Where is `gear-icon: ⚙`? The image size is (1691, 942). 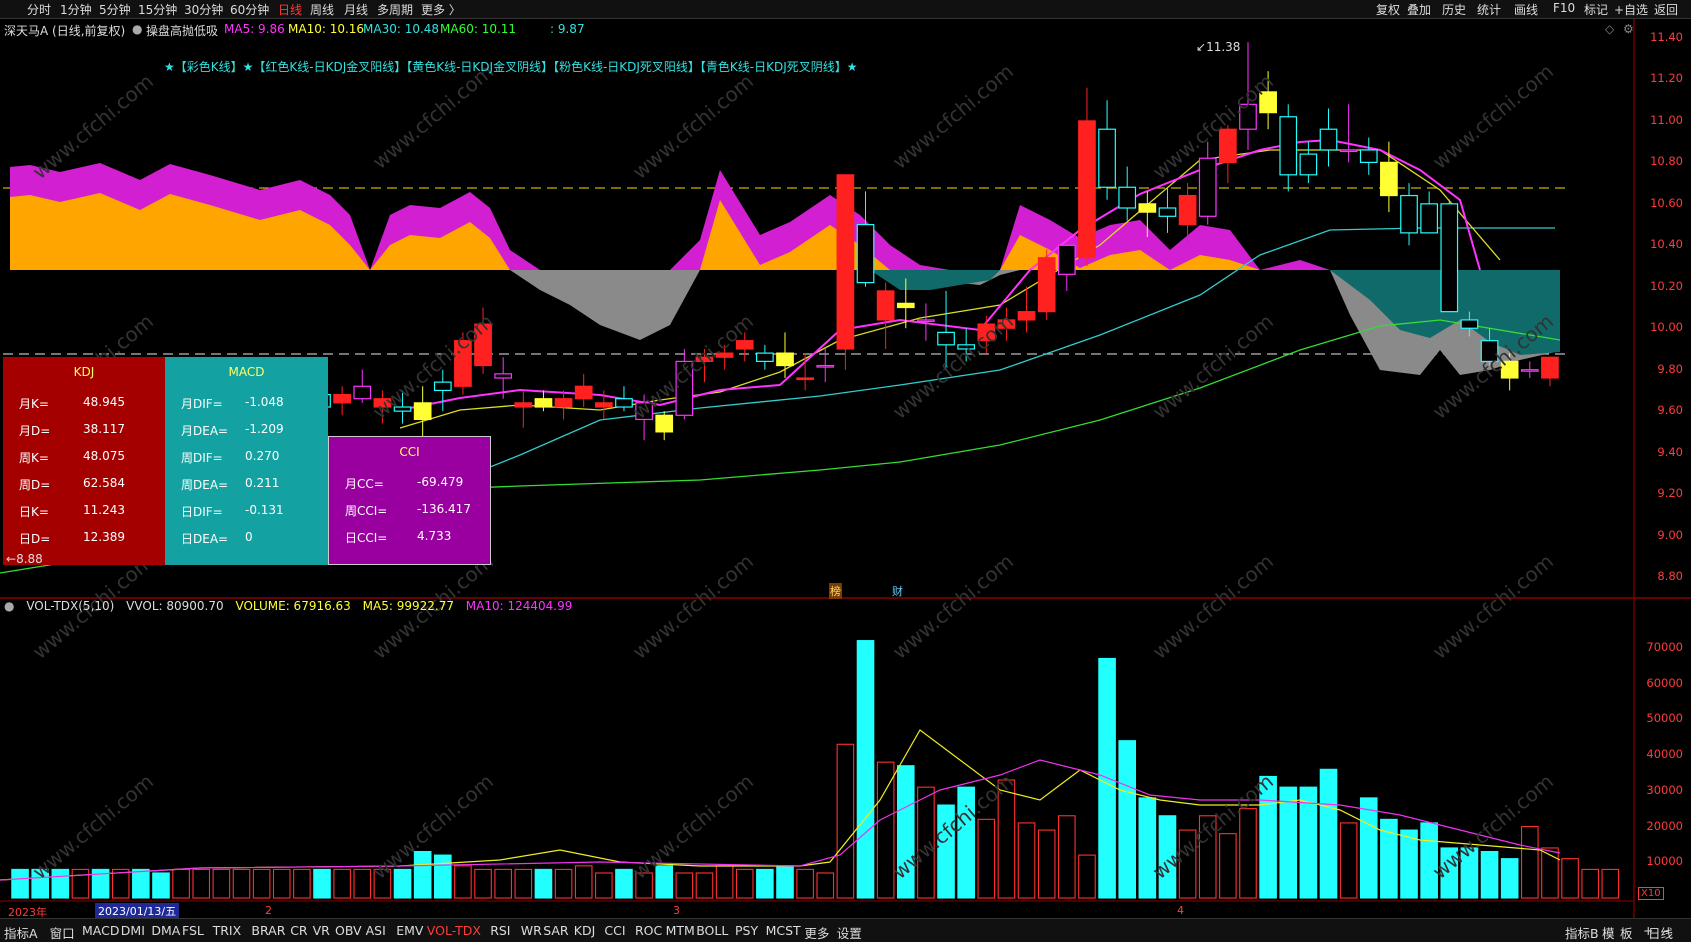 gear-icon: ⚙ is located at coordinates (1628, 29).